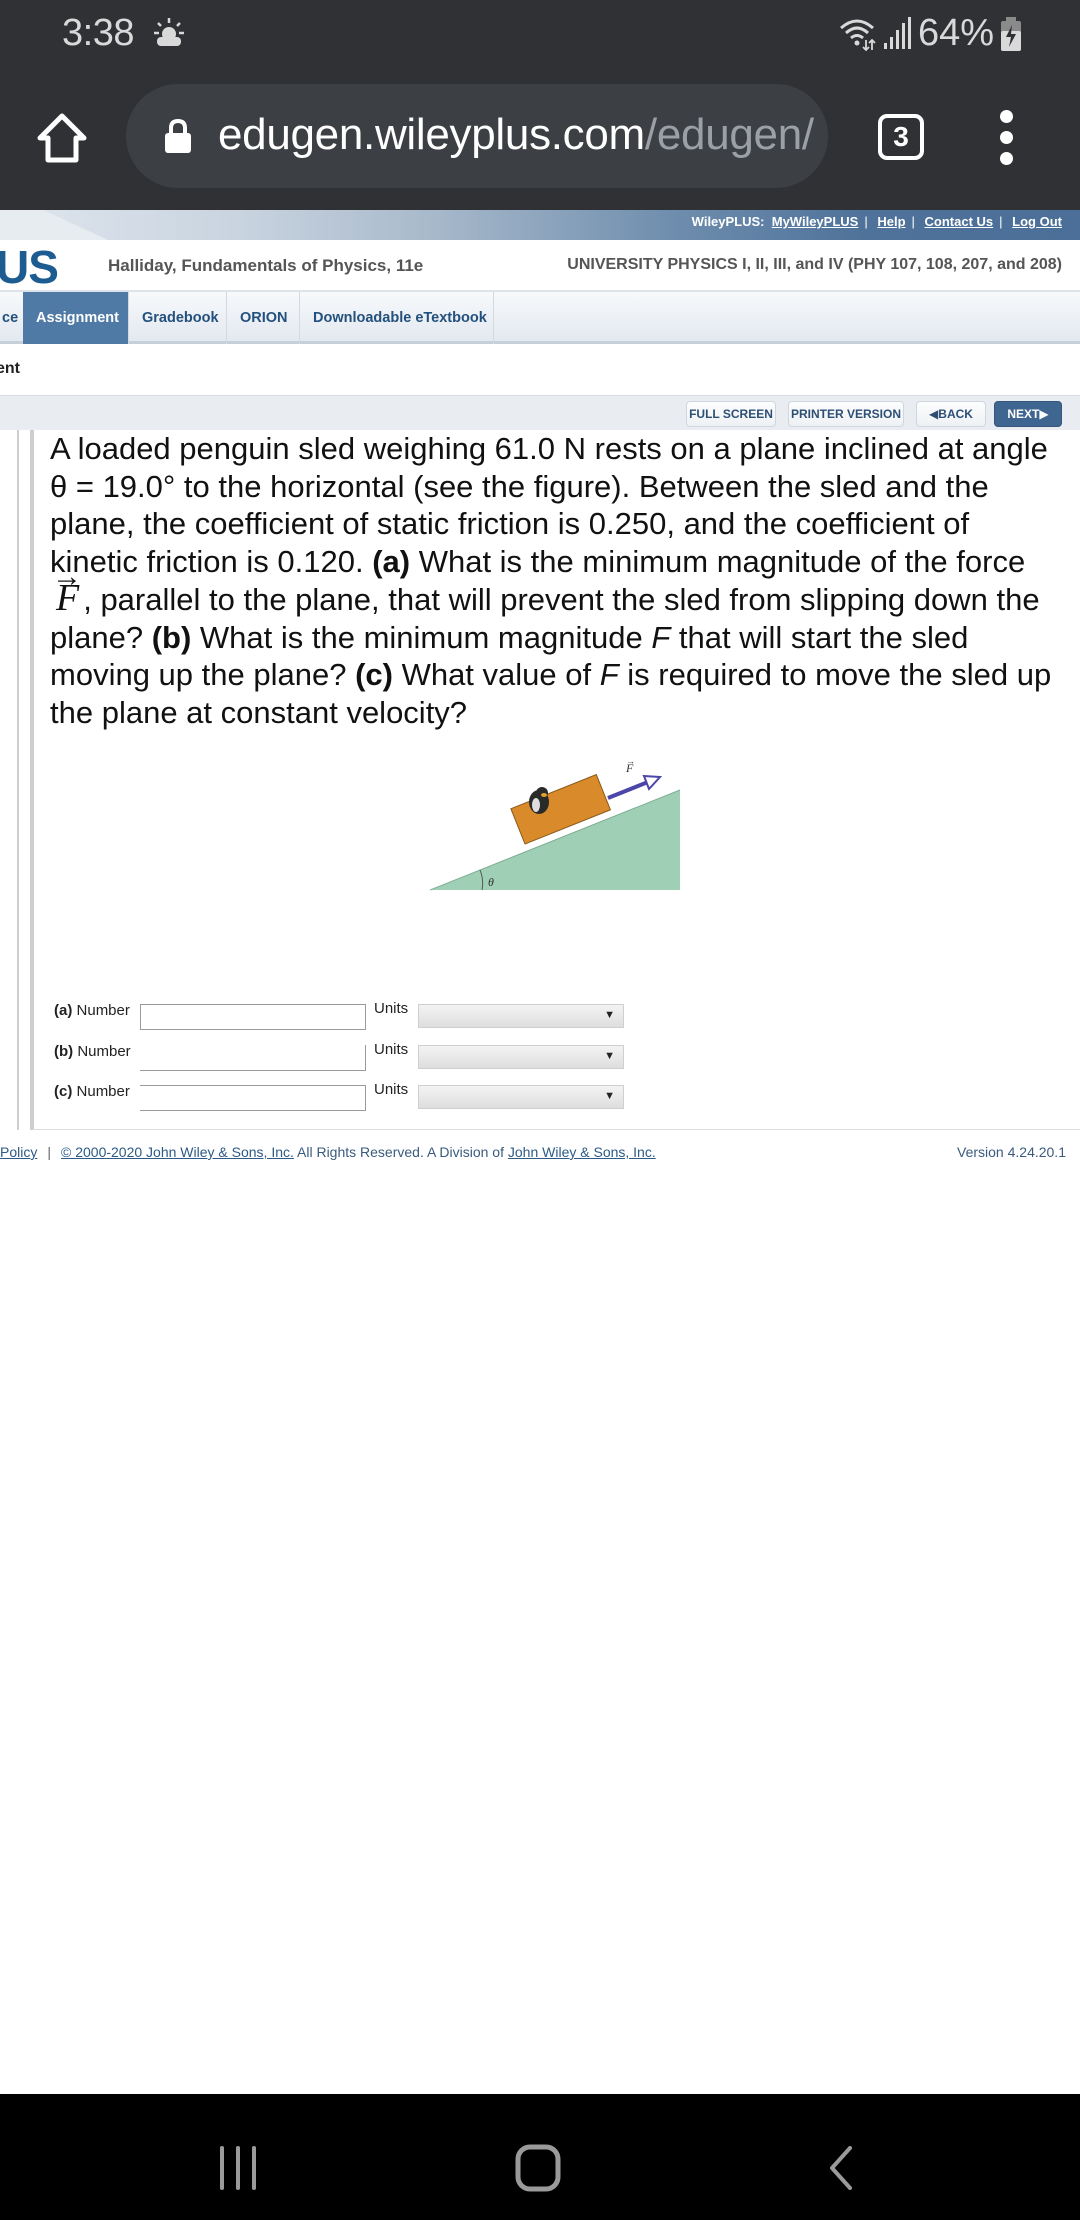 This screenshot has height=2220, width=1080. Describe the element at coordinates (841, 2168) in the screenshot. I see `back-icon` at that location.